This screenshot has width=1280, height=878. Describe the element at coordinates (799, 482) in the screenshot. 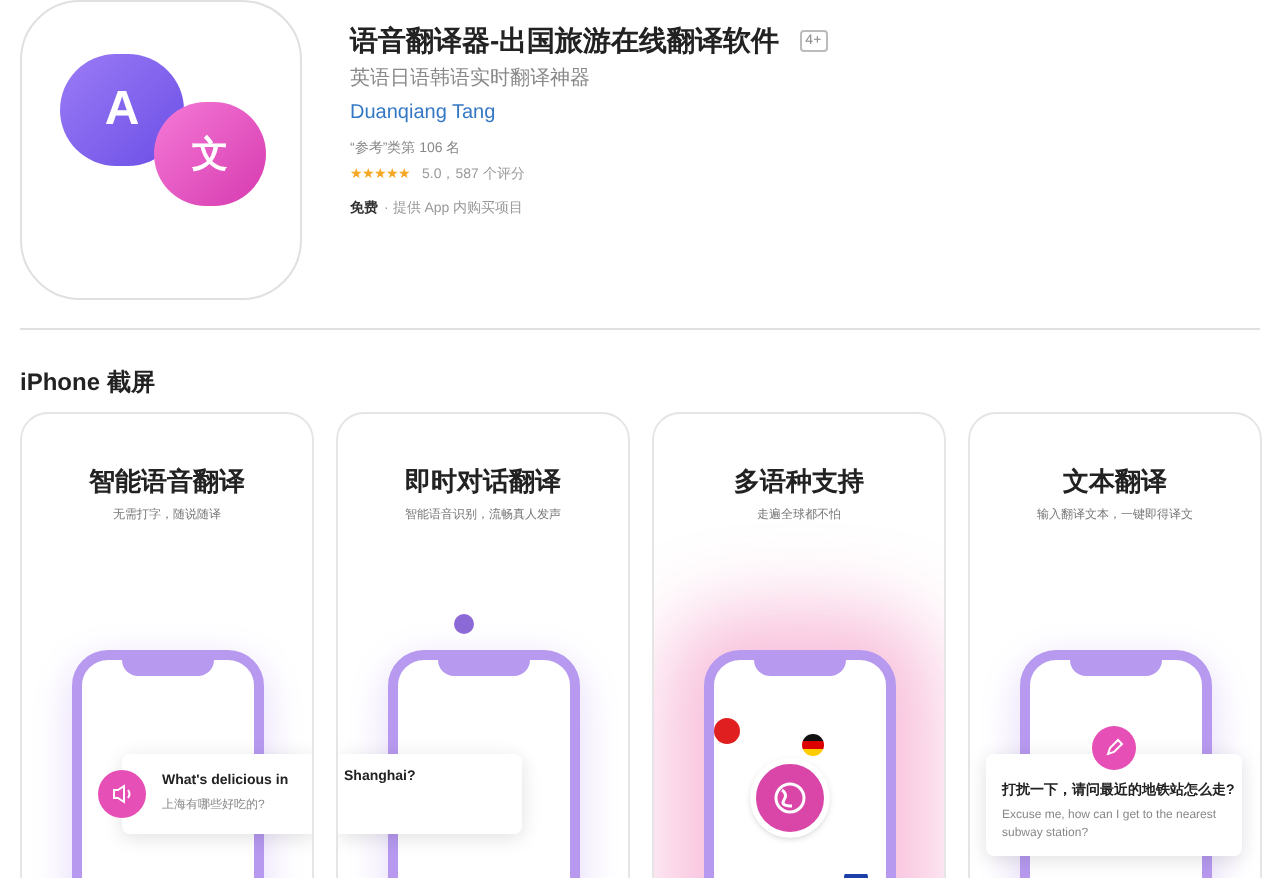

I see `screenshot-heading: 多语种支持` at that location.